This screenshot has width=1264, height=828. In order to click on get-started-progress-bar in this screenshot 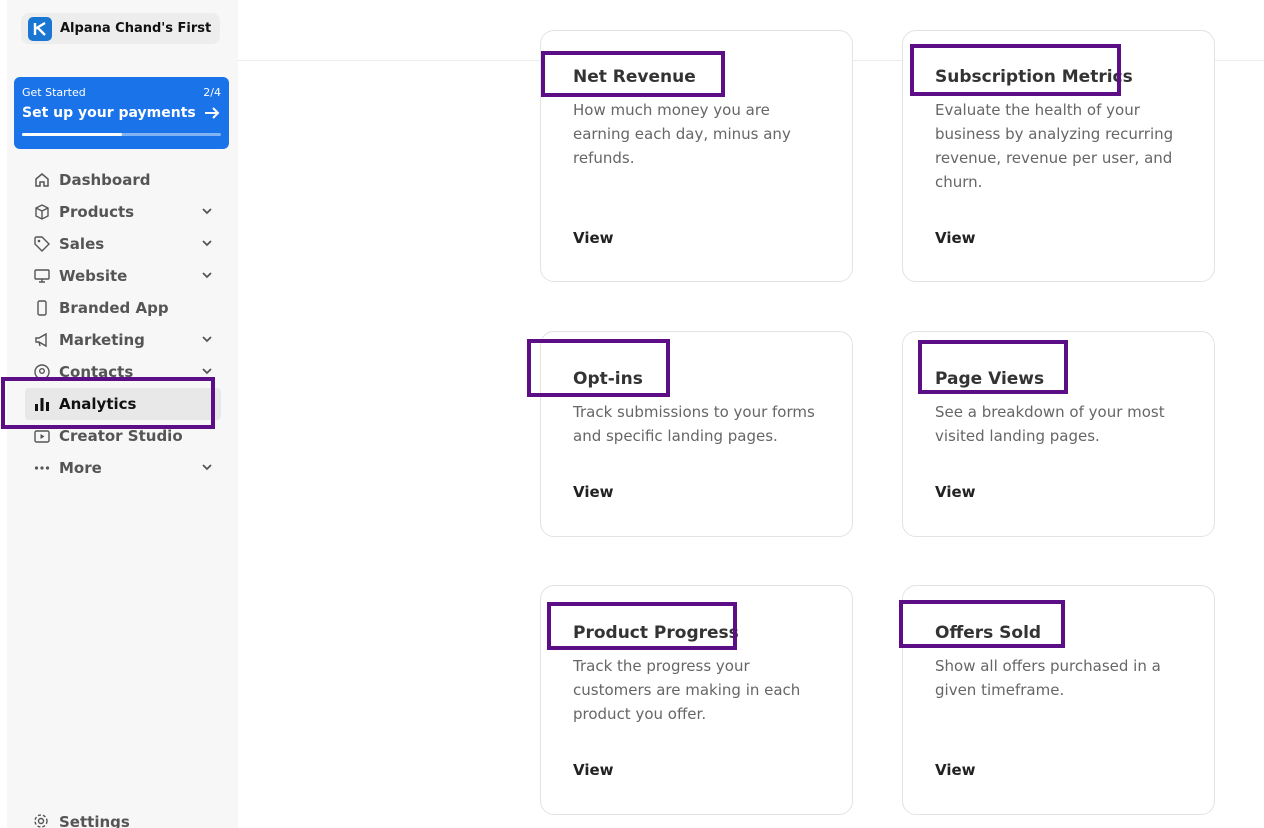, I will do `click(121, 134)`.